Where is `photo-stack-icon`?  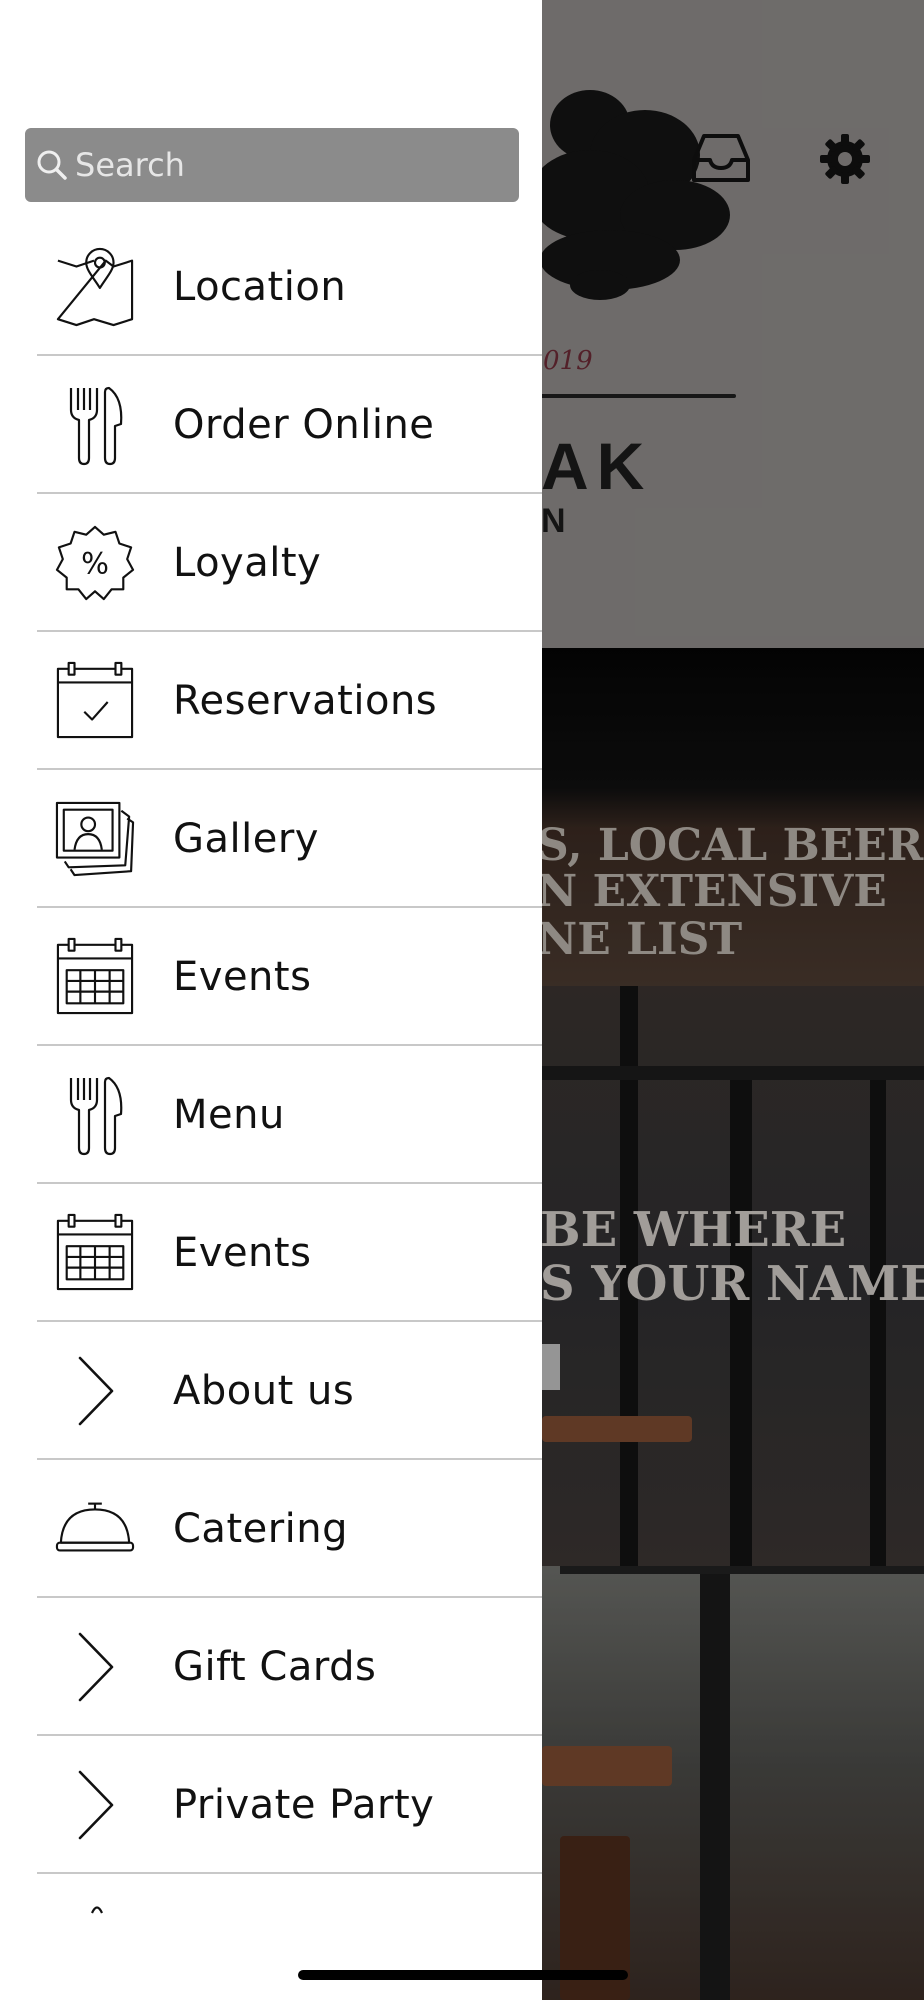
photo-stack-icon is located at coordinates (95, 839).